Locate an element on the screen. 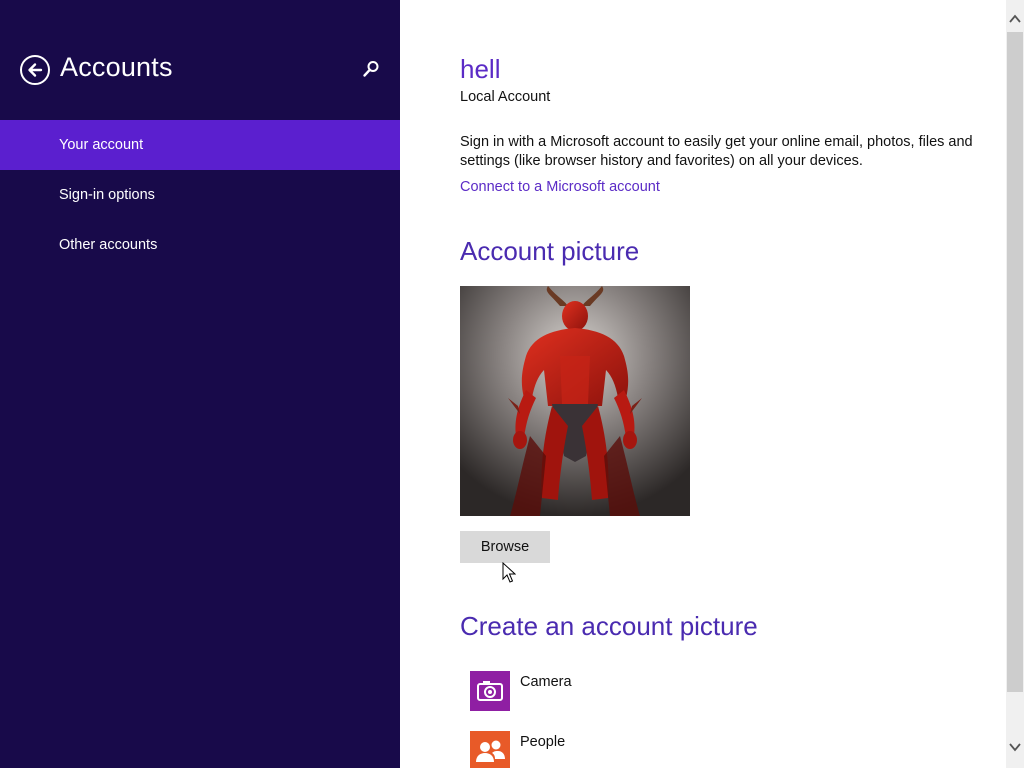 The height and width of the screenshot is (768, 1024). people-icon is located at coordinates (490, 749).